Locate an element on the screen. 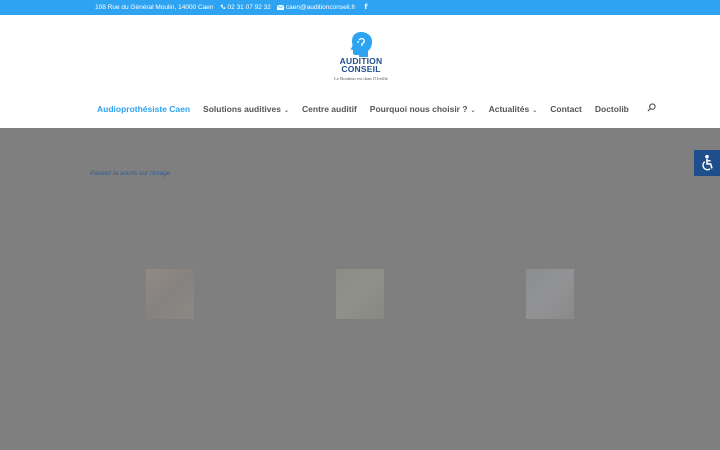 Image resolution: width=720 pixels, height=450 pixels. nav-item-doctolib: Doctolib is located at coordinates (612, 109).